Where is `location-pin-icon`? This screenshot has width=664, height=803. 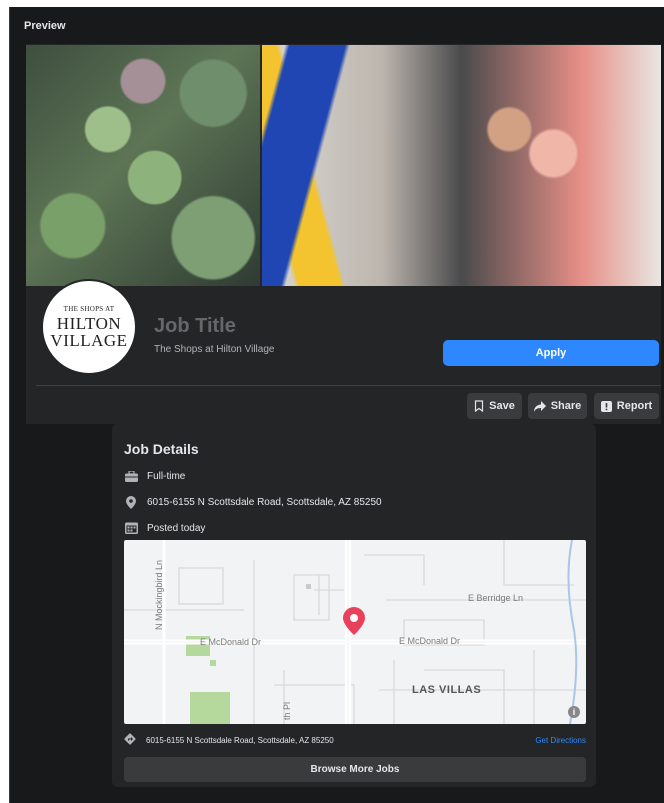
location-pin-icon is located at coordinates (131, 502).